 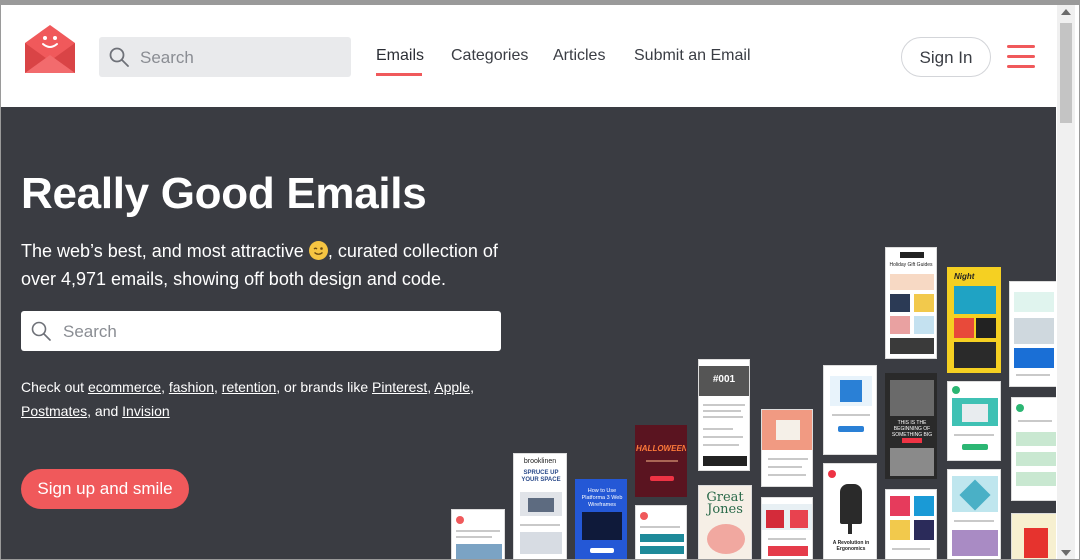 I want to click on header-search-placeholder: Search, so click(x=167, y=57).